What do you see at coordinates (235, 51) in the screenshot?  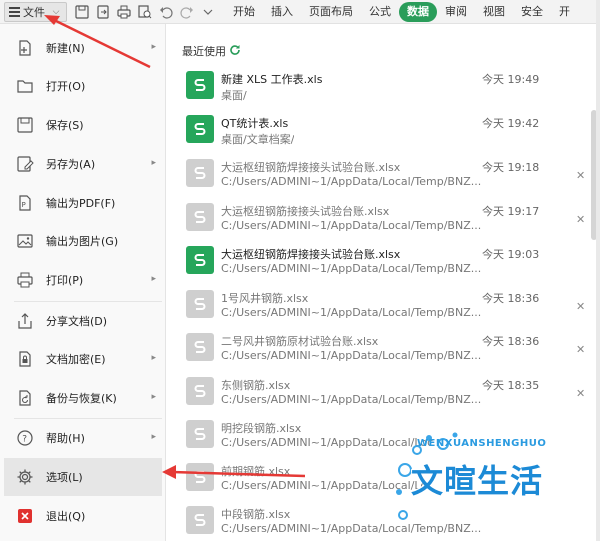 I see `refresh-icon` at bounding box center [235, 51].